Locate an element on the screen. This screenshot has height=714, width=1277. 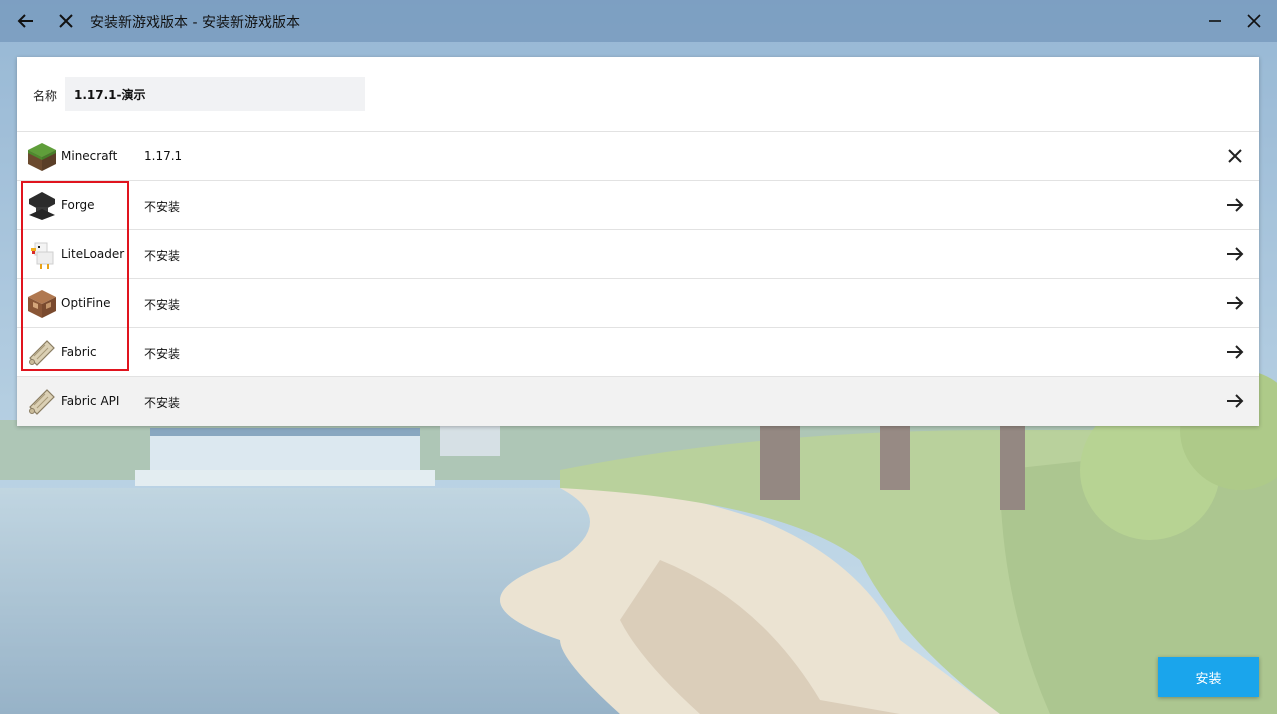
name-label: 名称 is located at coordinates (45, 96).